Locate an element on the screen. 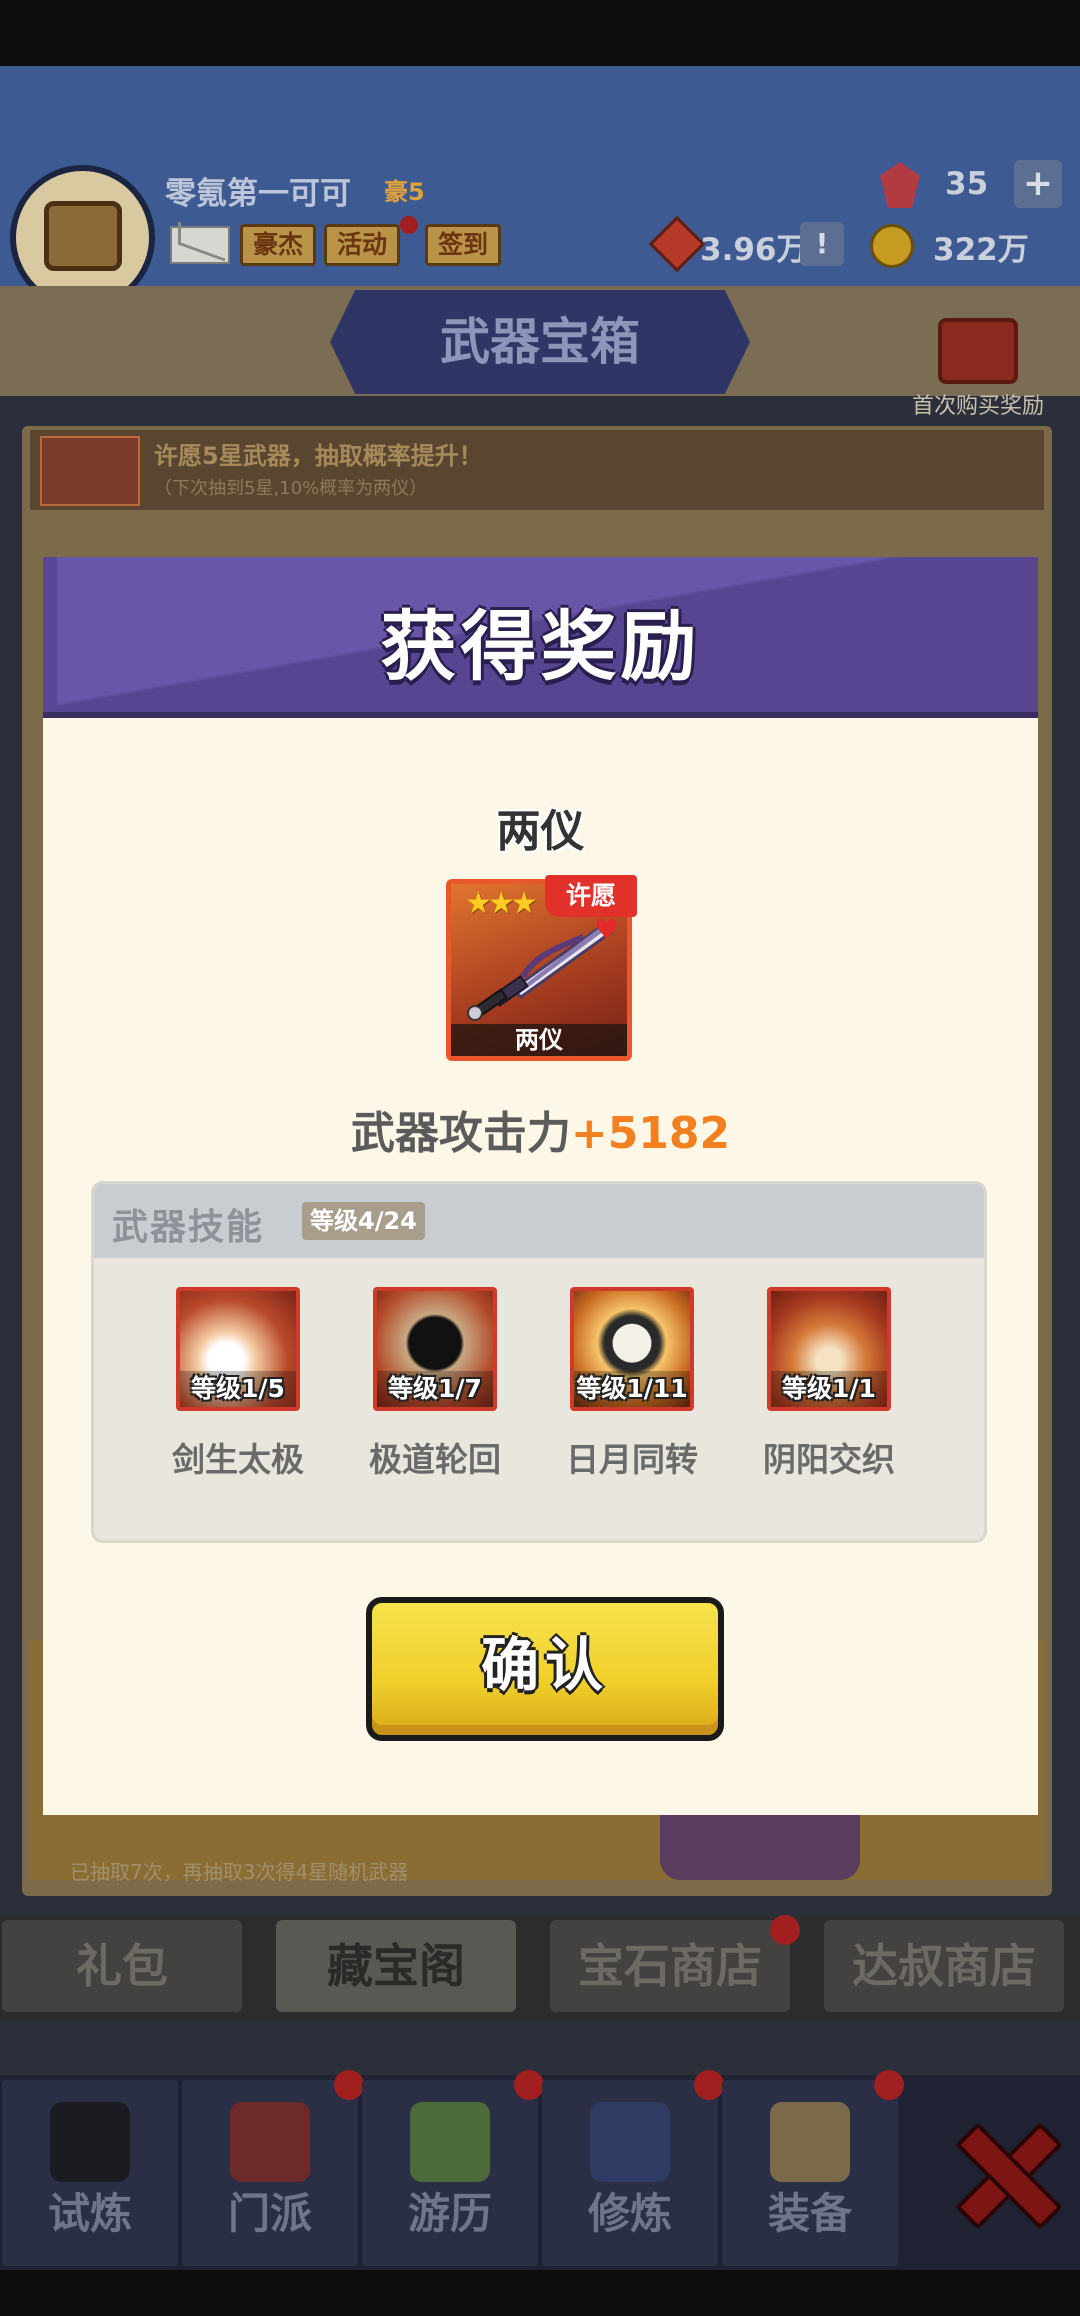 This screenshot has height=2316, width=1080. skill-item: 等级1/1 阴阳交织 is located at coordinates (829, 1387).